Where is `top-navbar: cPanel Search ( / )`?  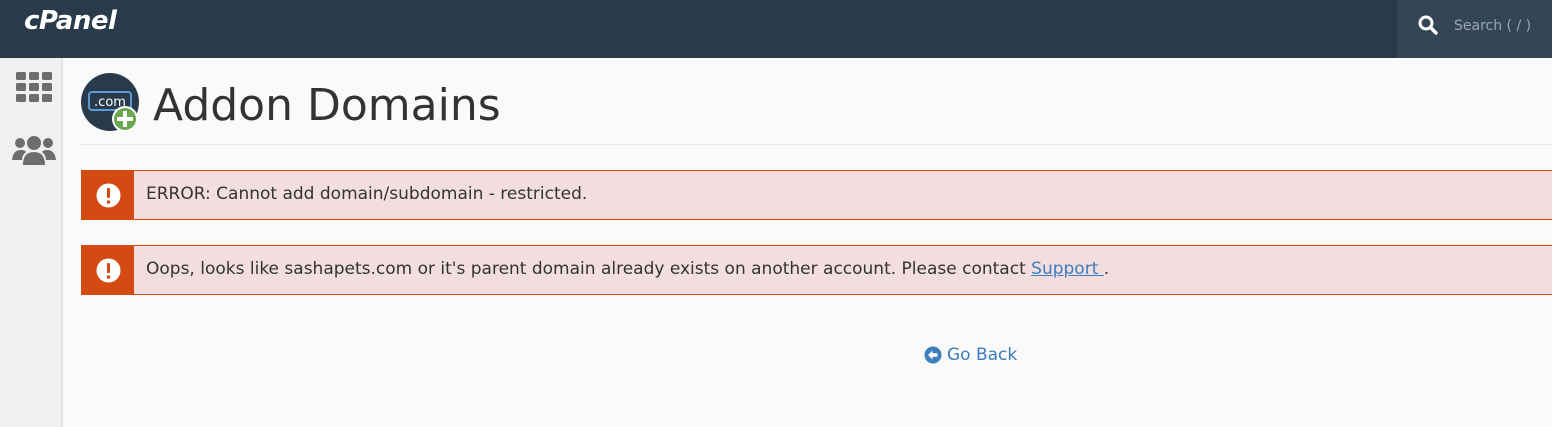
top-navbar: cPanel Search ( / ) is located at coordinates (776, 29).